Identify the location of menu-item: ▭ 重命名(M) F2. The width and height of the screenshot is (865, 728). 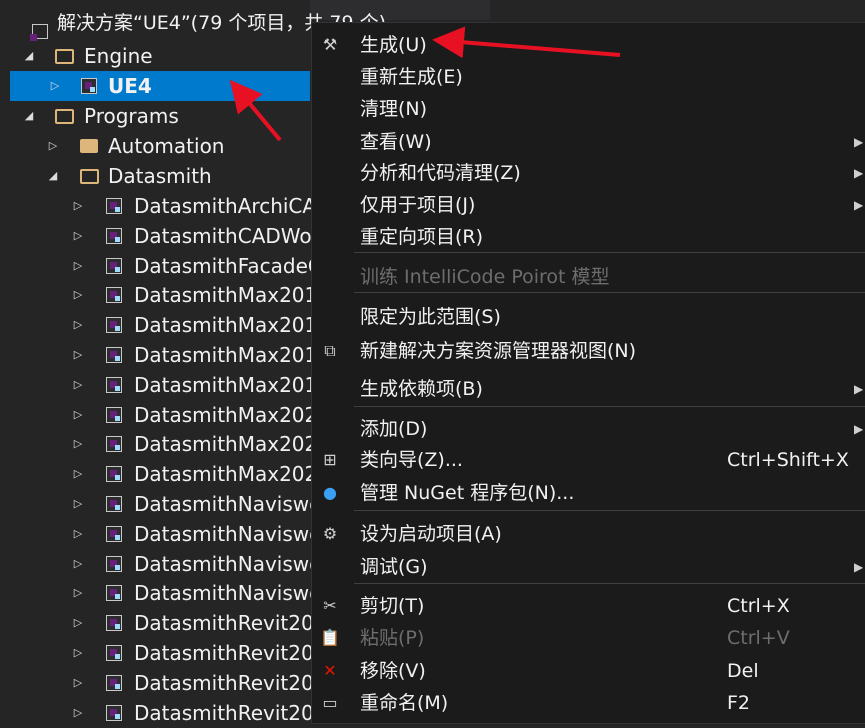
(588, 703).